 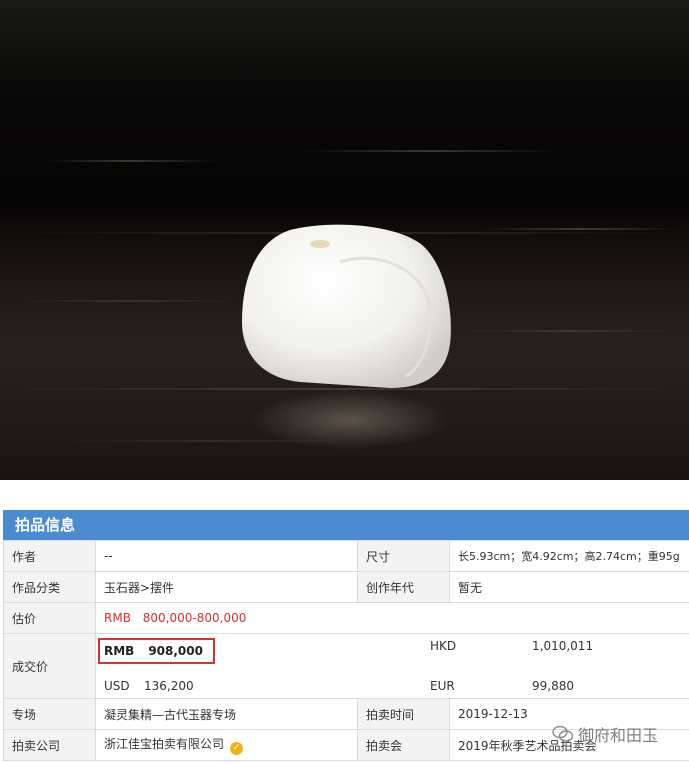 I want to click on deal-usd-value: 136,200, so click(x=169, y=686).